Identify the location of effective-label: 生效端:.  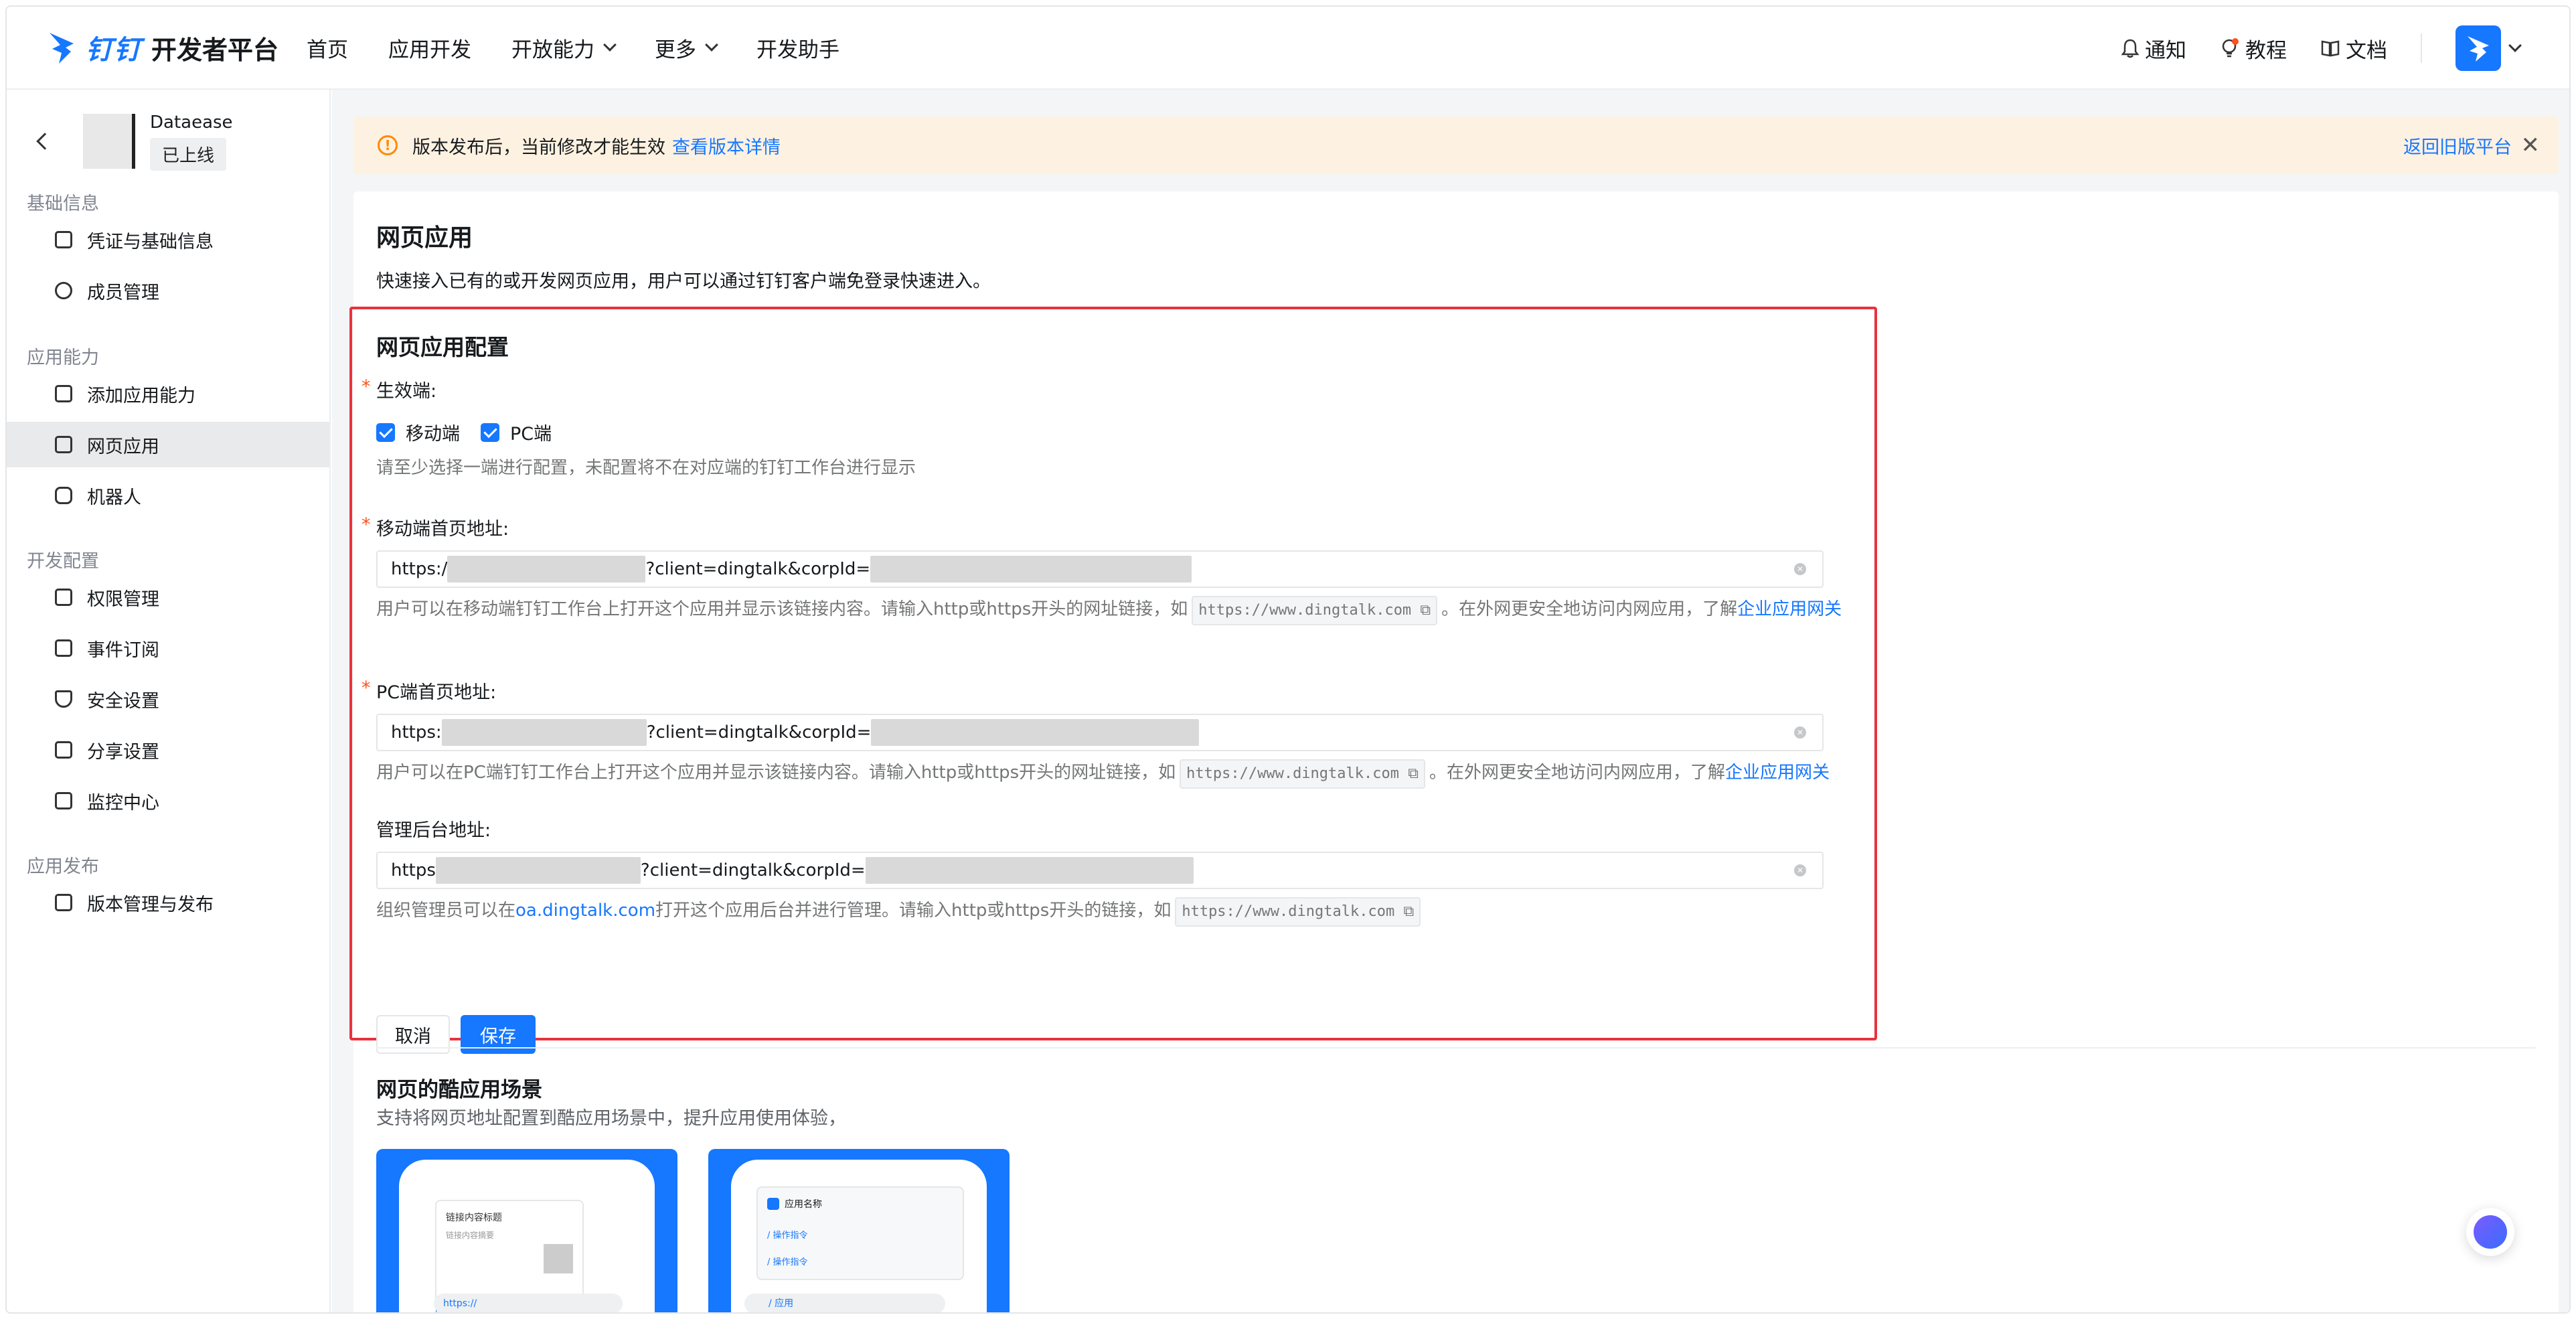
(407, 391).